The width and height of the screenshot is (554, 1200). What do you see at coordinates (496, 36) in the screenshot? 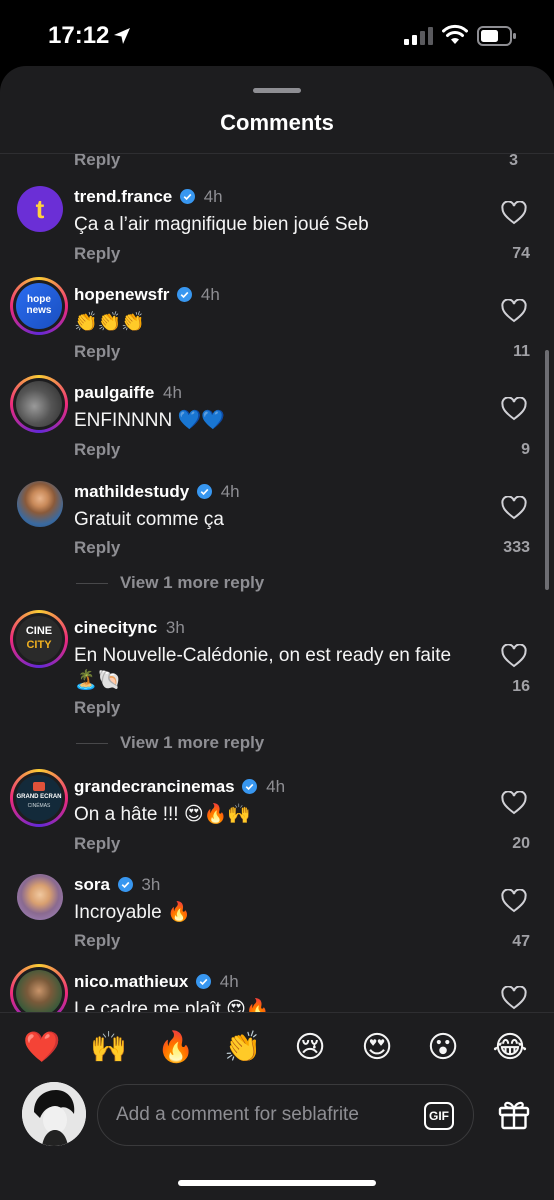
I see `battery-icon` at bounding box center [496, 36].